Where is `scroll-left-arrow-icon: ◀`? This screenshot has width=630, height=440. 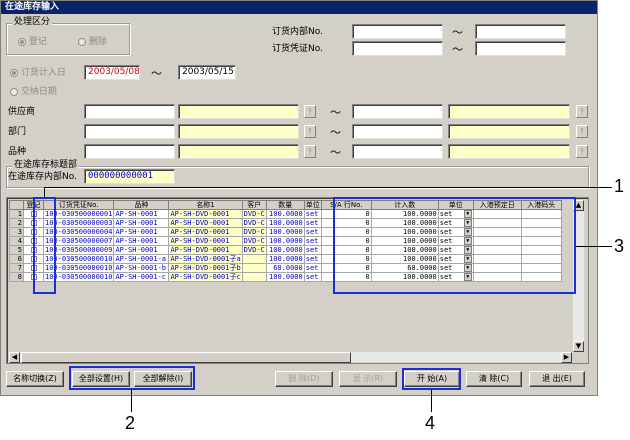 scroll-left-arrow-icon: ◀ is located at coordinates (14, 357).